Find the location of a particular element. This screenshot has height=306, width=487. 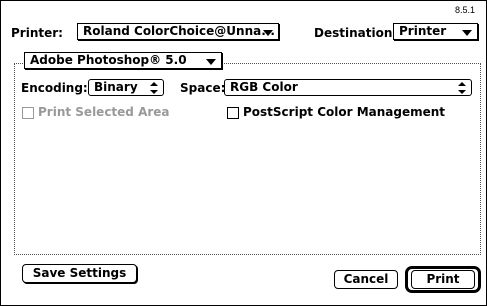

destination-popup: Printer is located at coordinates (435, 31).